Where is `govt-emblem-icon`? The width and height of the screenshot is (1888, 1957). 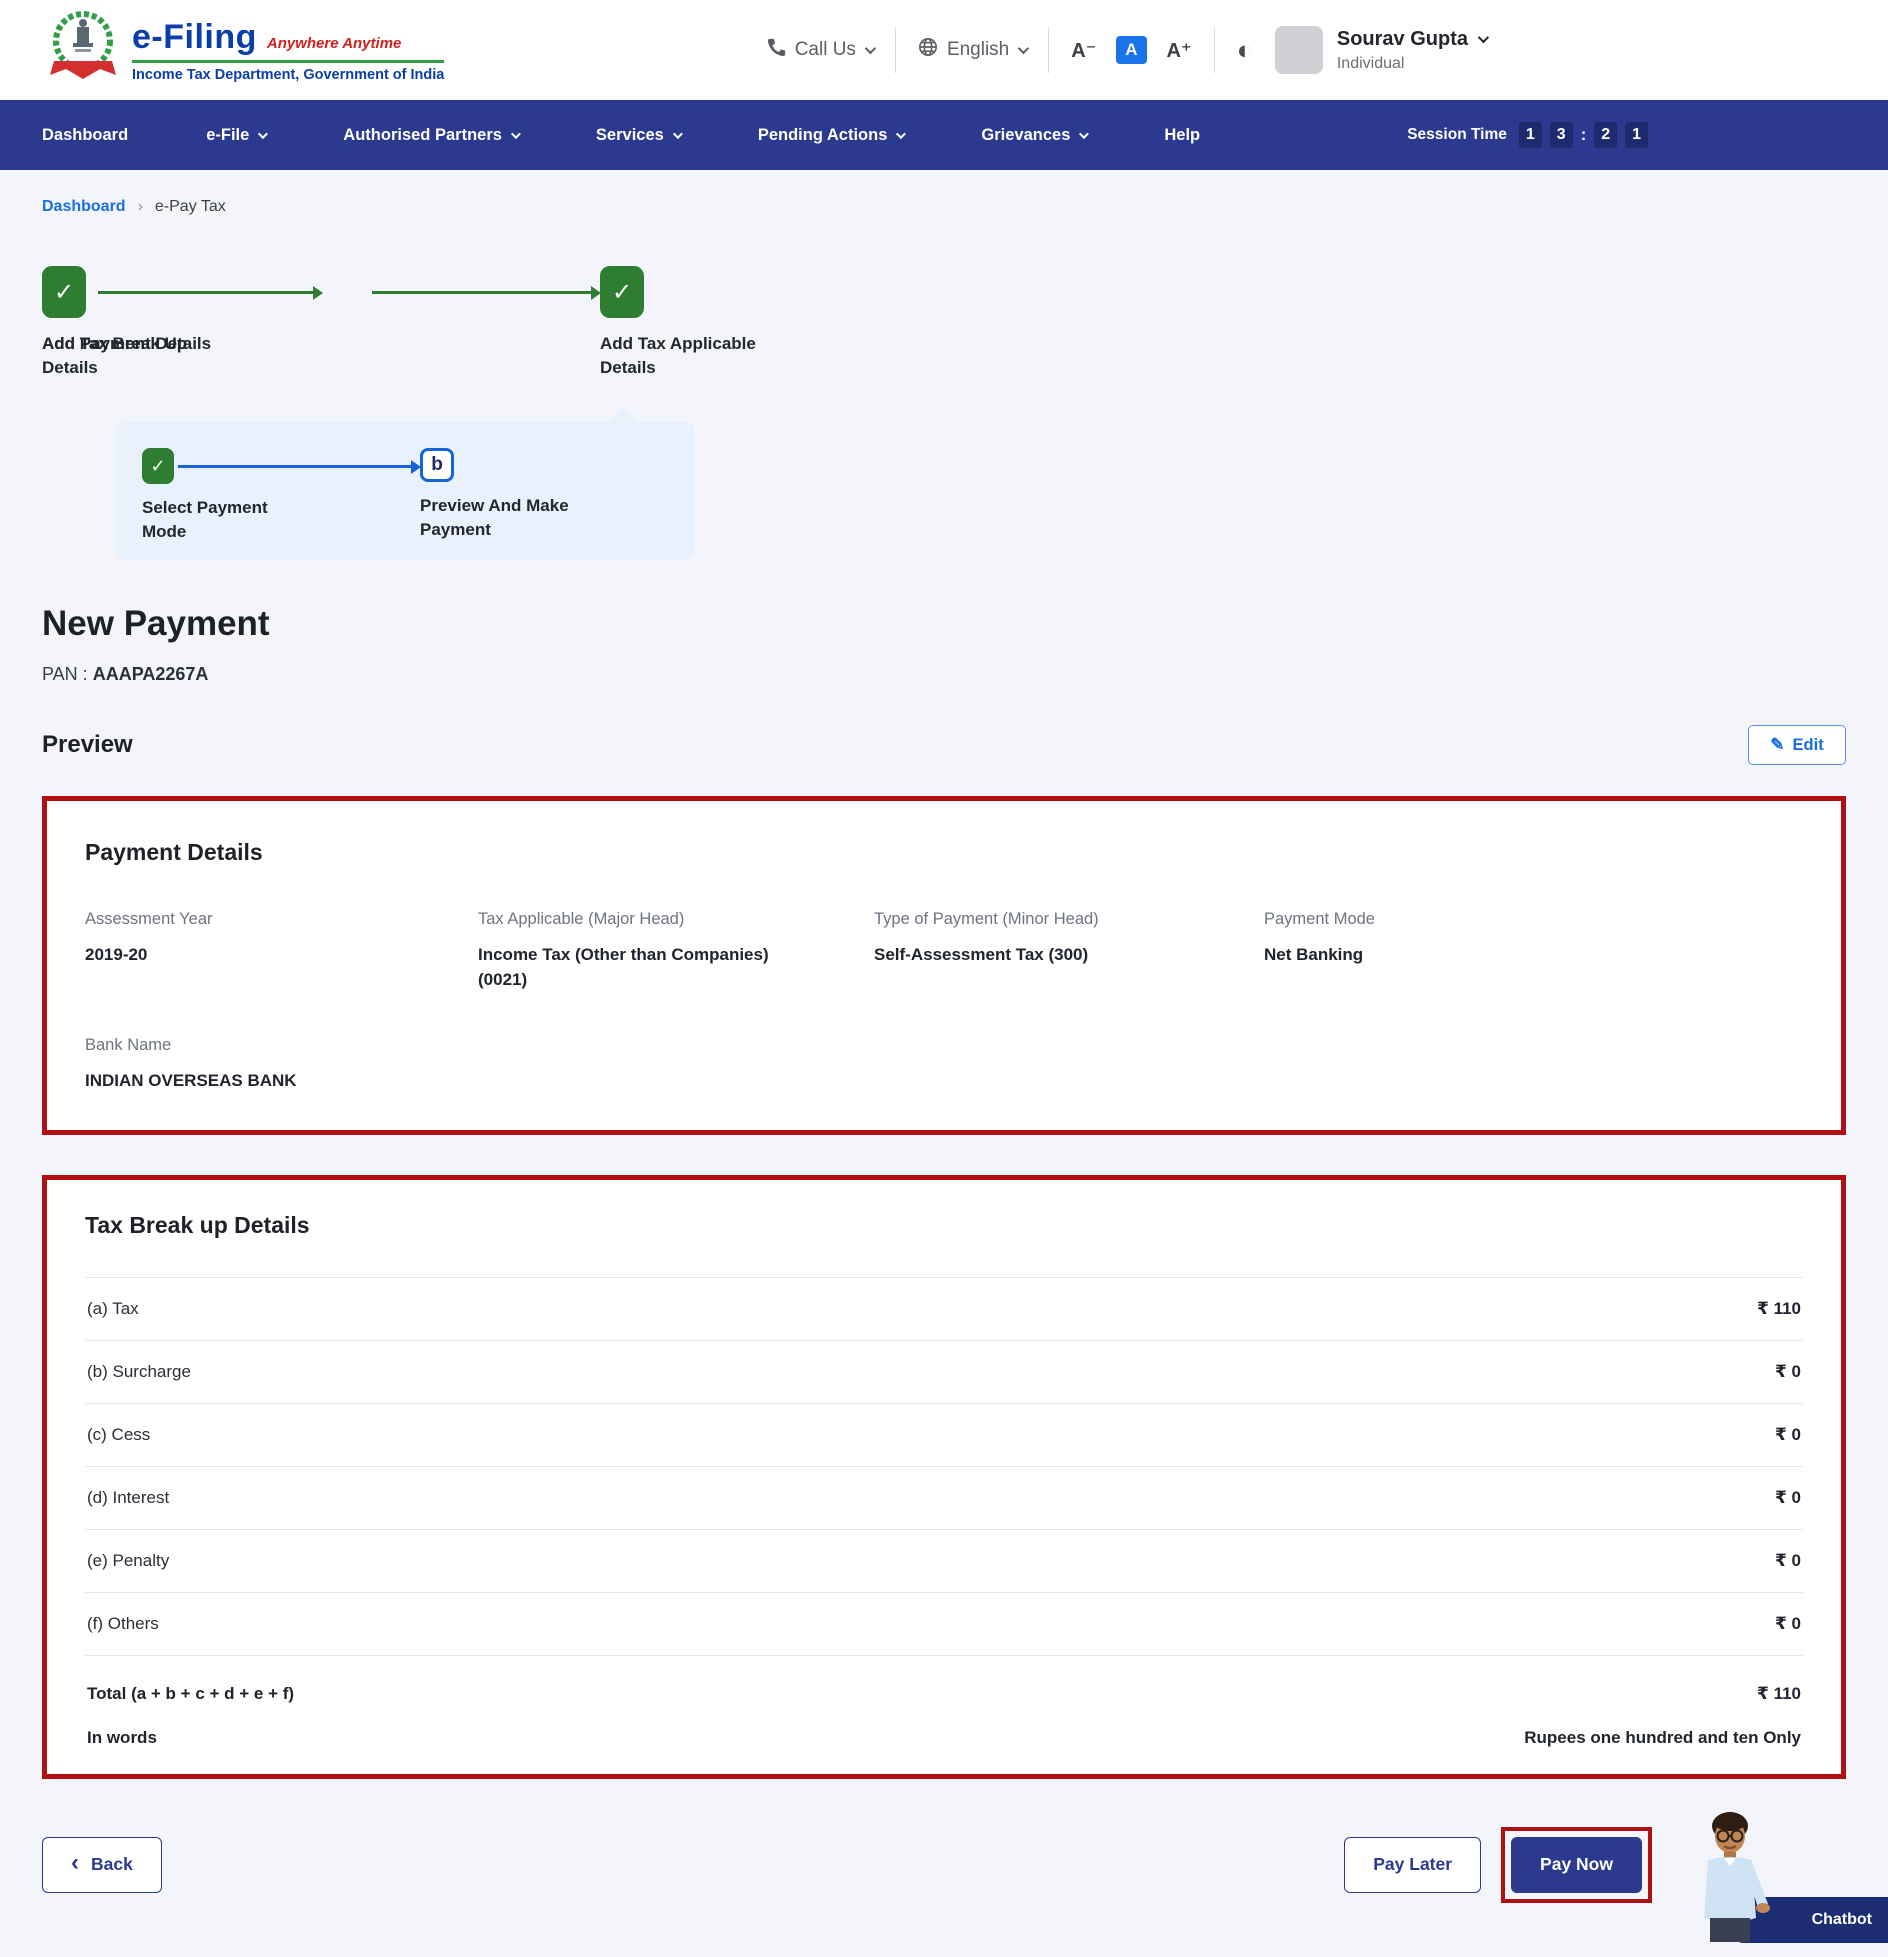
govt-emblem-icon is located at coordinates (83, 50).